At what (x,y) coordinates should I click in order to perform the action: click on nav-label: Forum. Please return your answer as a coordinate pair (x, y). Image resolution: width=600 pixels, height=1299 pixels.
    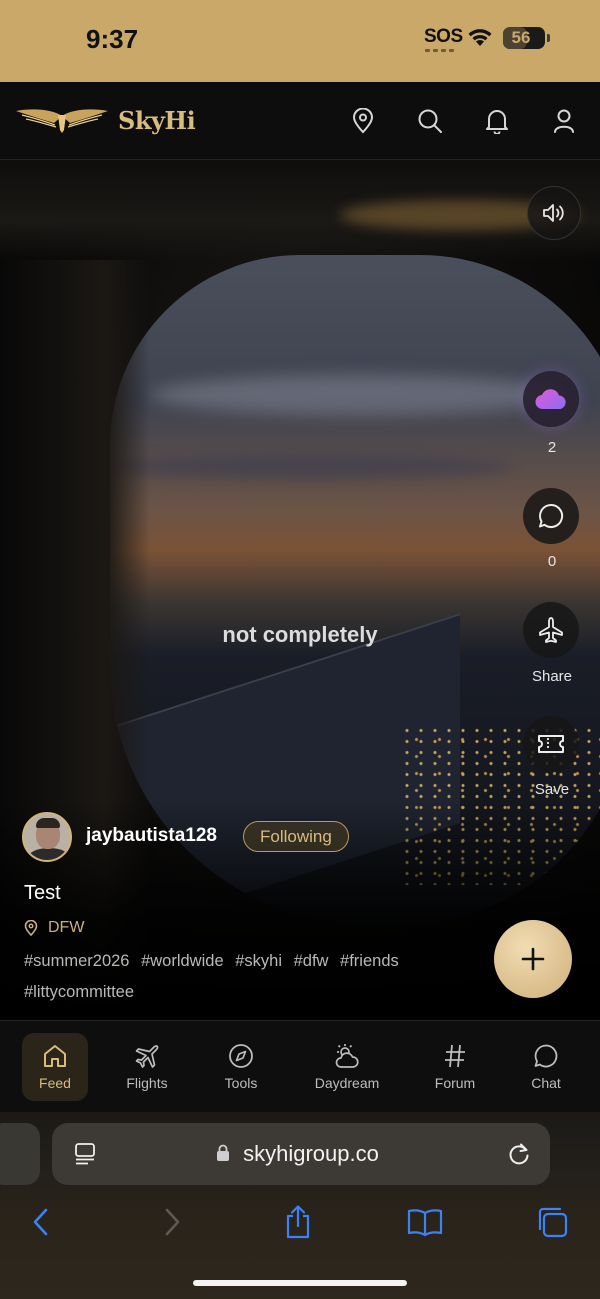
    Looking at the image, I should click on (455, 1083).